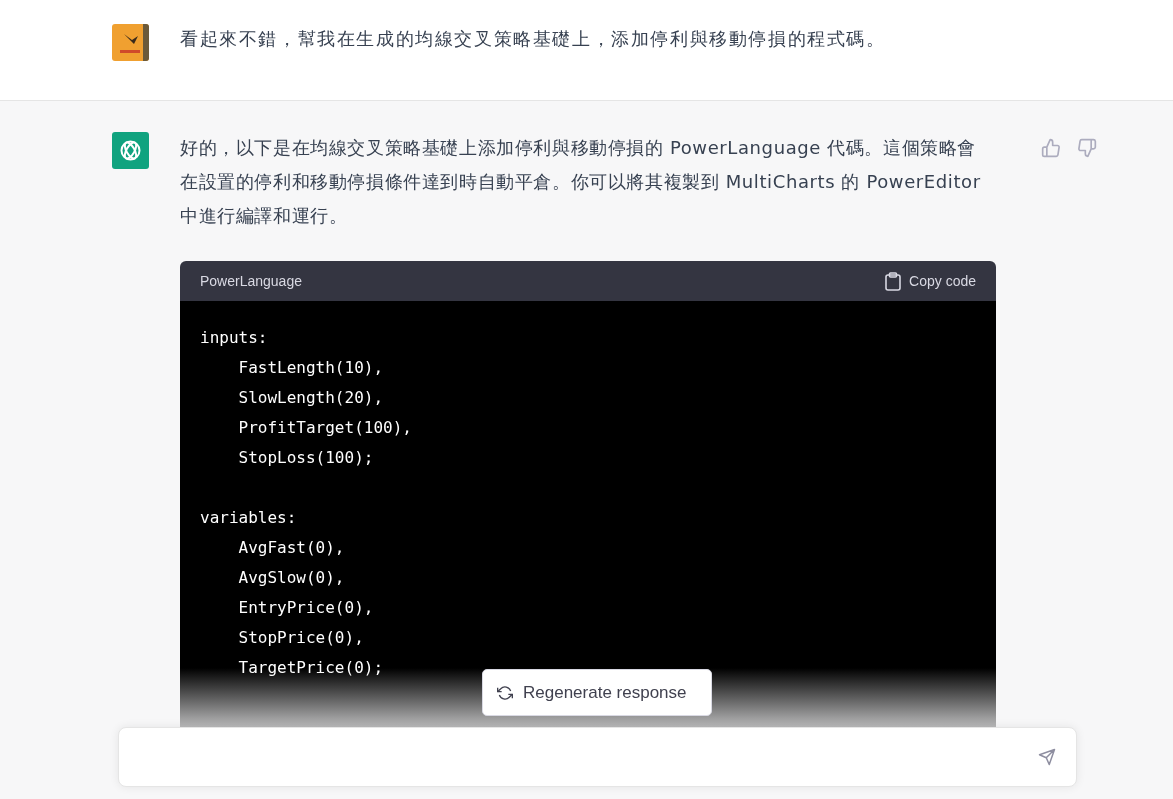  Describe the element at coordinates (597, 757) in the screenshot. I see `message-input` at that location.